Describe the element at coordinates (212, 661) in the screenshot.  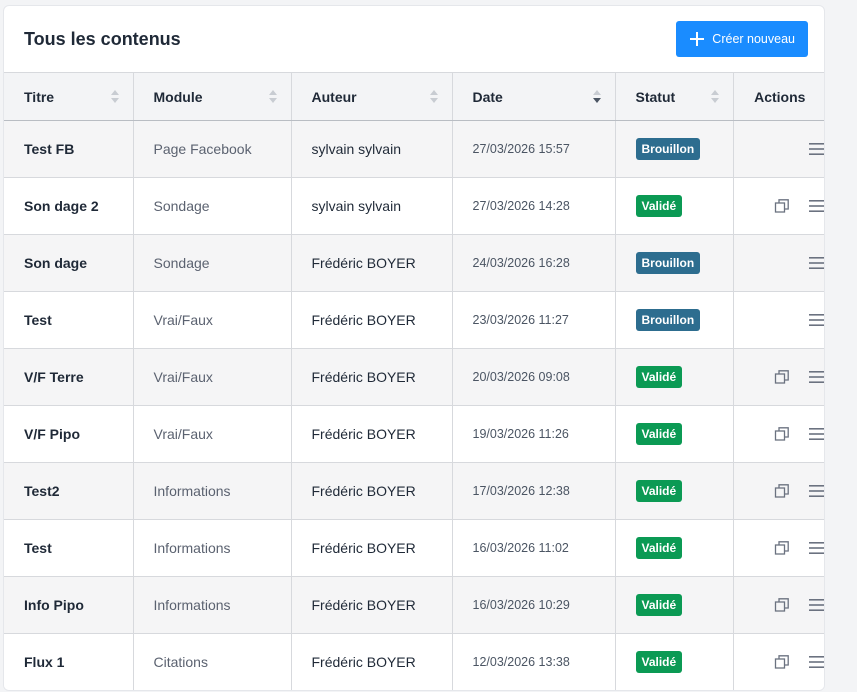
I see `cell-module: Citations` at that location.